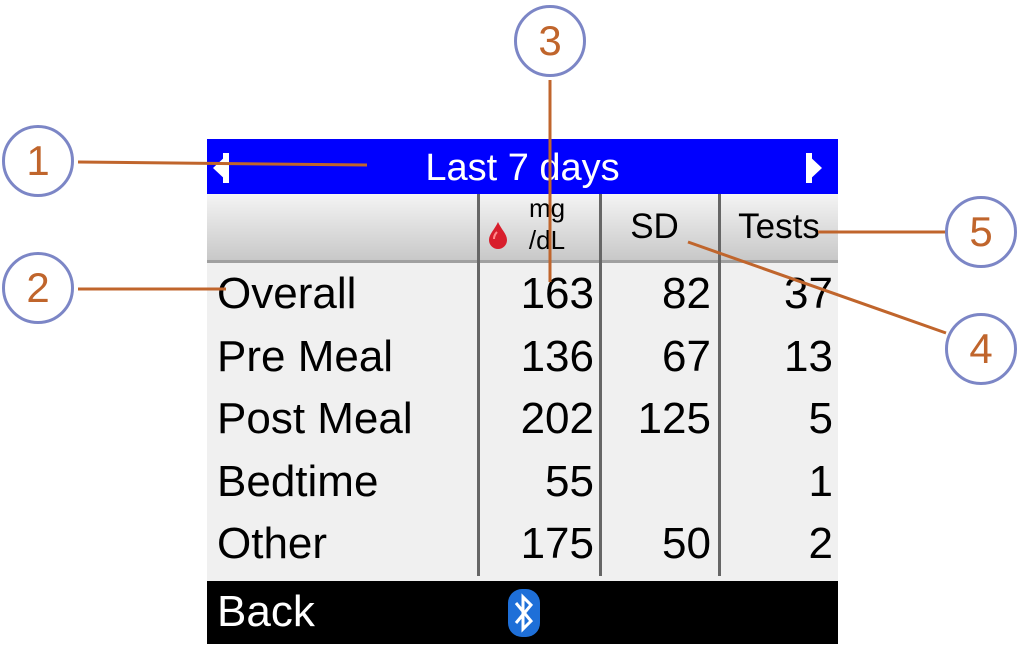 The width and height of the screenshot is (1024, 648). Describe the element at coordinates (38, 288) in the screenshot. I see `callout-marker: 2` at that location.